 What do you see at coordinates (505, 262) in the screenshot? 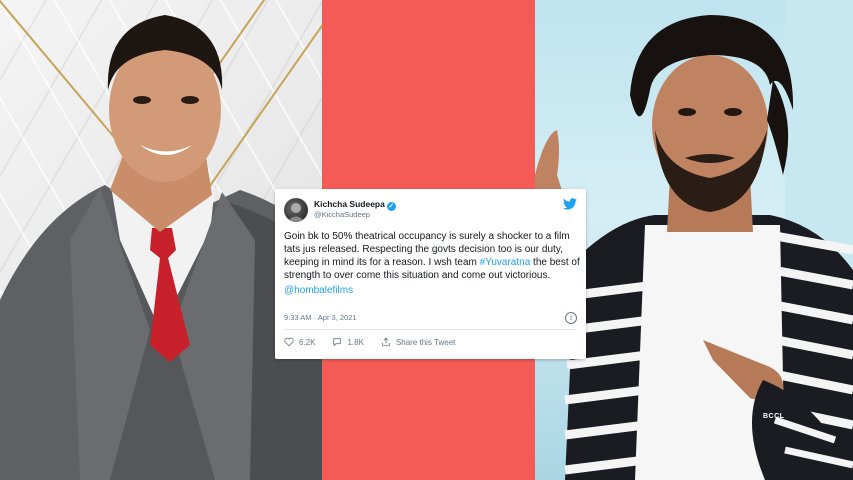
I see `hashtag-link: #Yuvaratna` at bounding box center [505, 262].